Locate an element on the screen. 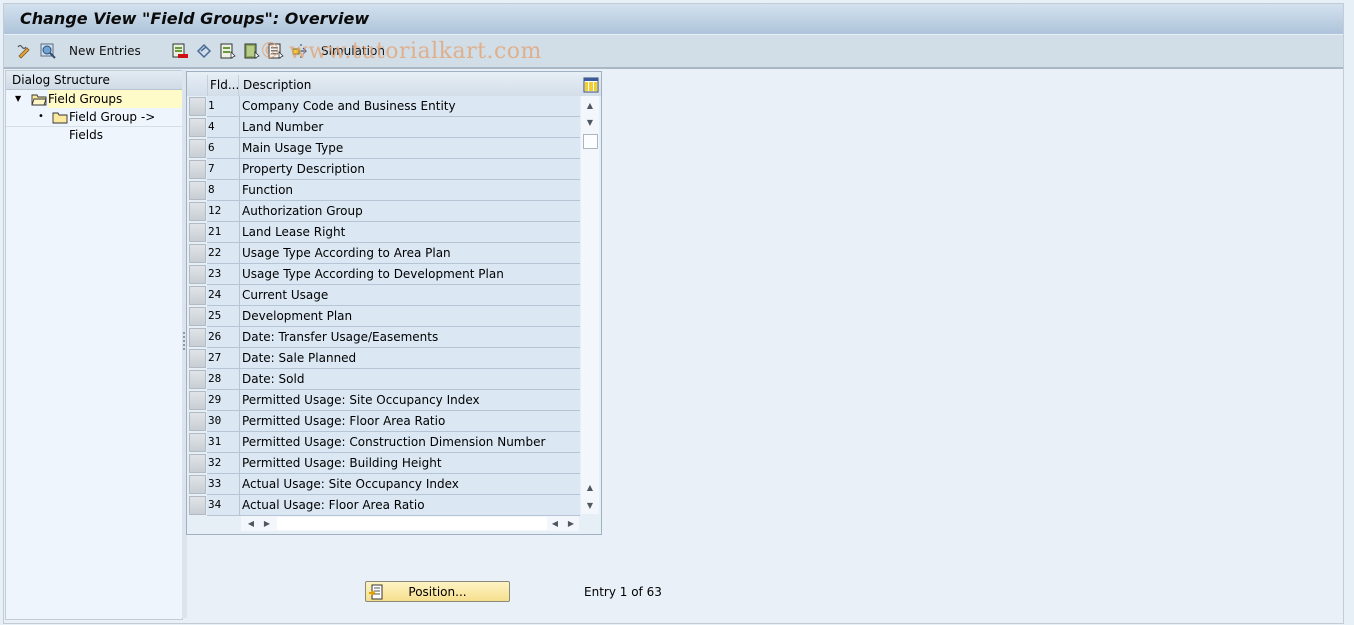 The image size is (1354, 625). cell-fld: 31 is located at coordinates (223, 442).